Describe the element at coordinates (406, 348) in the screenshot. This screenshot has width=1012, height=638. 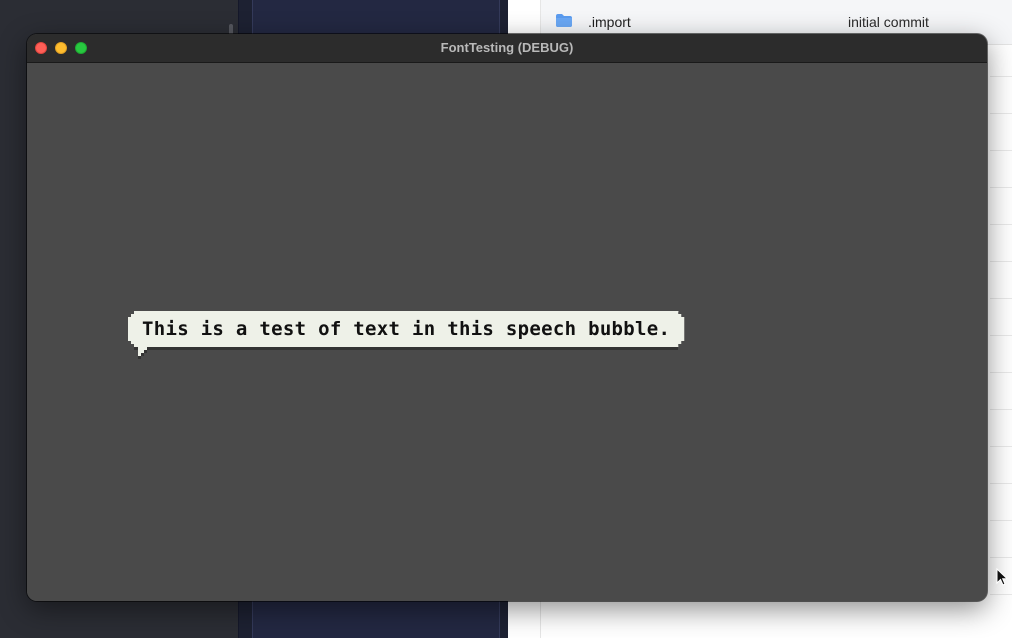
I see `speech-bubble-shadow` at that location.